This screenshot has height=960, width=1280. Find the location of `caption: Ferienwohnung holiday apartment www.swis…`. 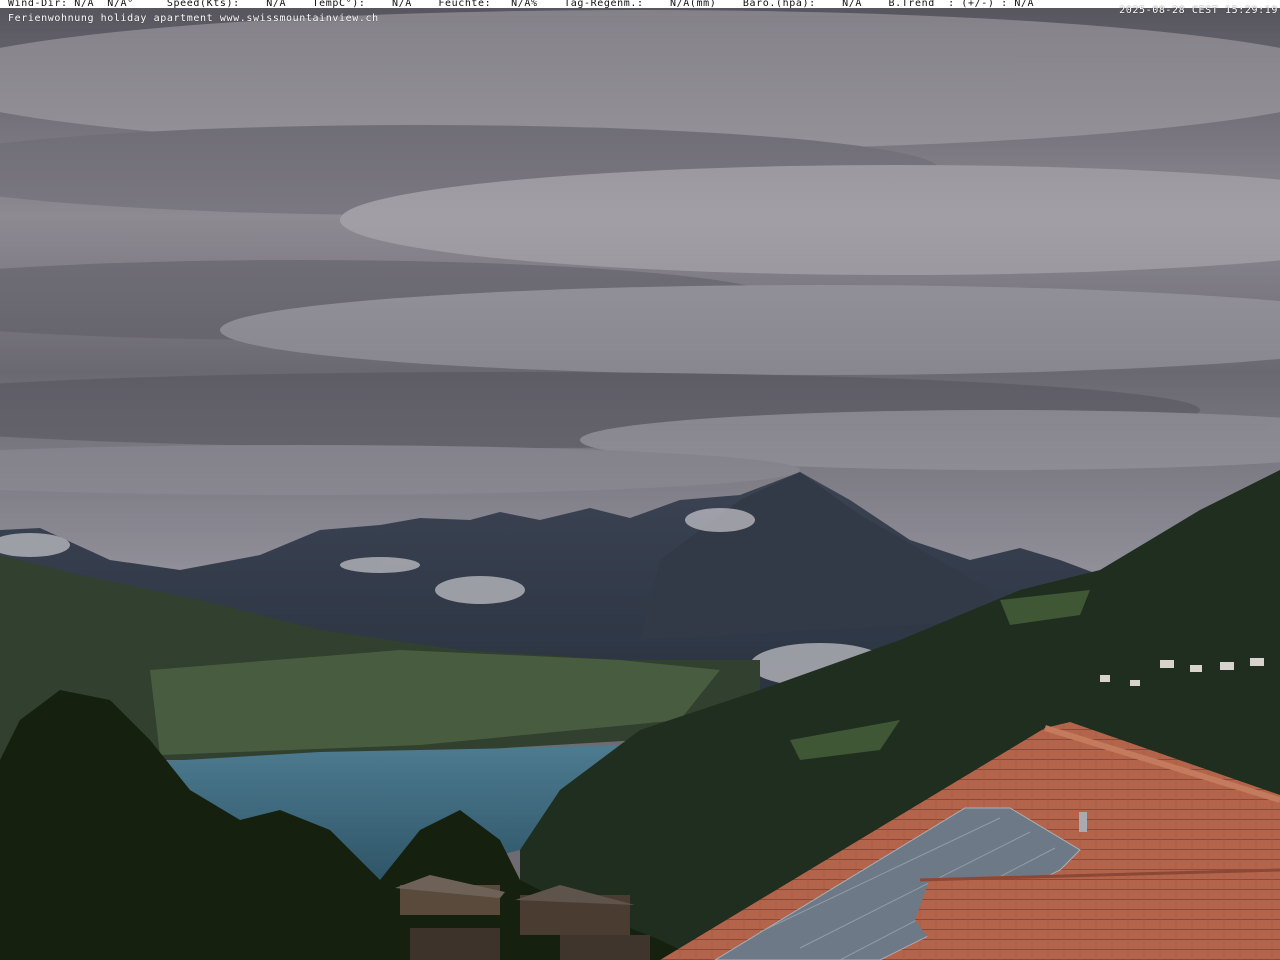

caption: Ferienwohnung holiday apartment www.swis… is located at coordinates (193, 18).